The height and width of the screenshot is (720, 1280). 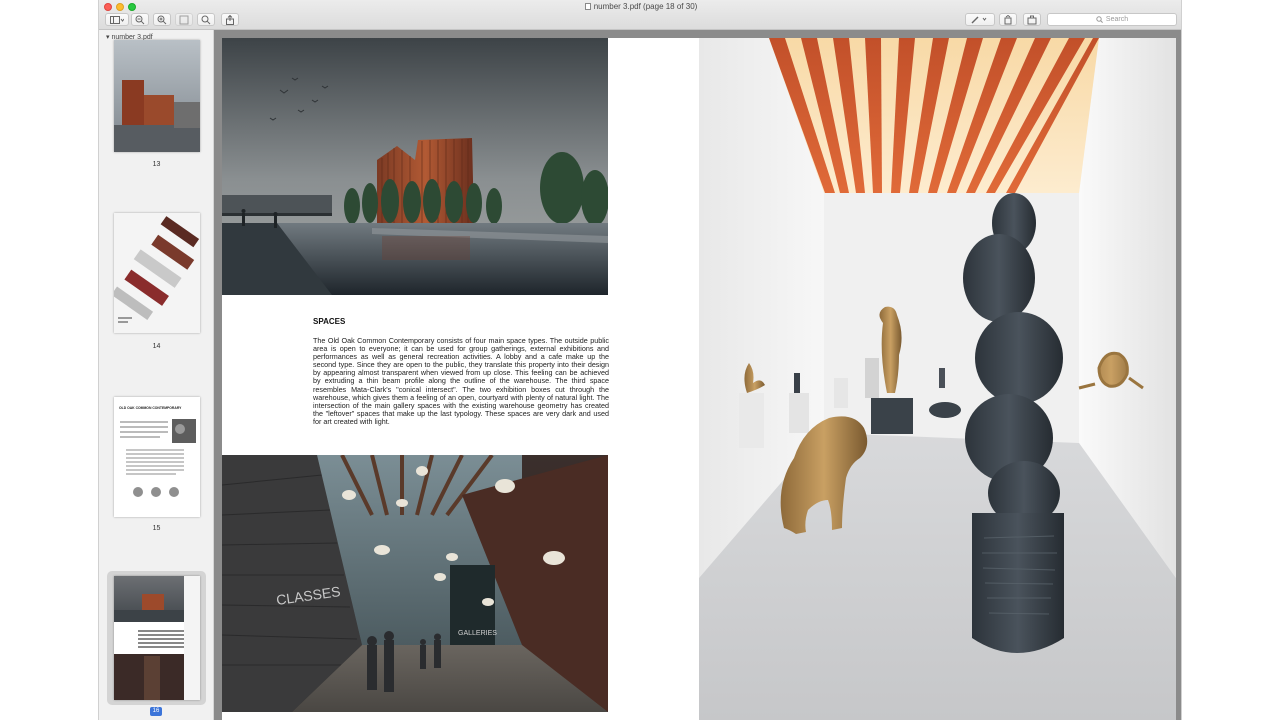 What do you see at coordinates (329, 321) in the screenshot?
I see `section-heading: SPACES` at bounding box center [329, 321].